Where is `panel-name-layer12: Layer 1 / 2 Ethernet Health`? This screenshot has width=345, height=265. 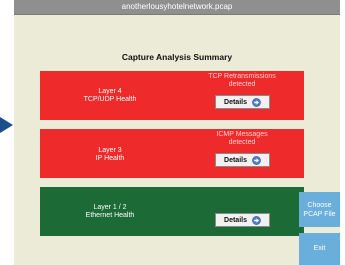
panel-name-layer12: Layer 1 / 2 Ethernet Health is located at coordinates (110, 212).